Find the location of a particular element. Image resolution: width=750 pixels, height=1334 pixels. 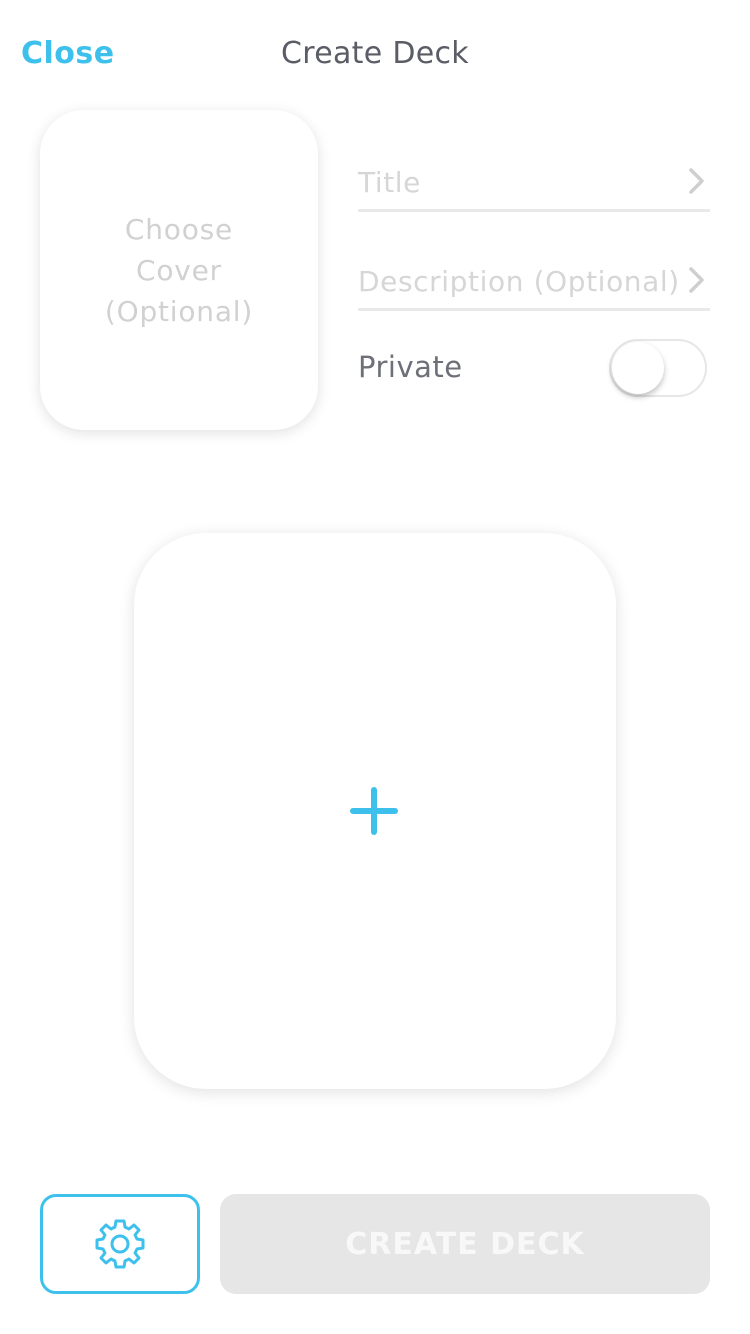

choose-cover-label: Choose Cover (Optional) is located at coordinates (179, 270).